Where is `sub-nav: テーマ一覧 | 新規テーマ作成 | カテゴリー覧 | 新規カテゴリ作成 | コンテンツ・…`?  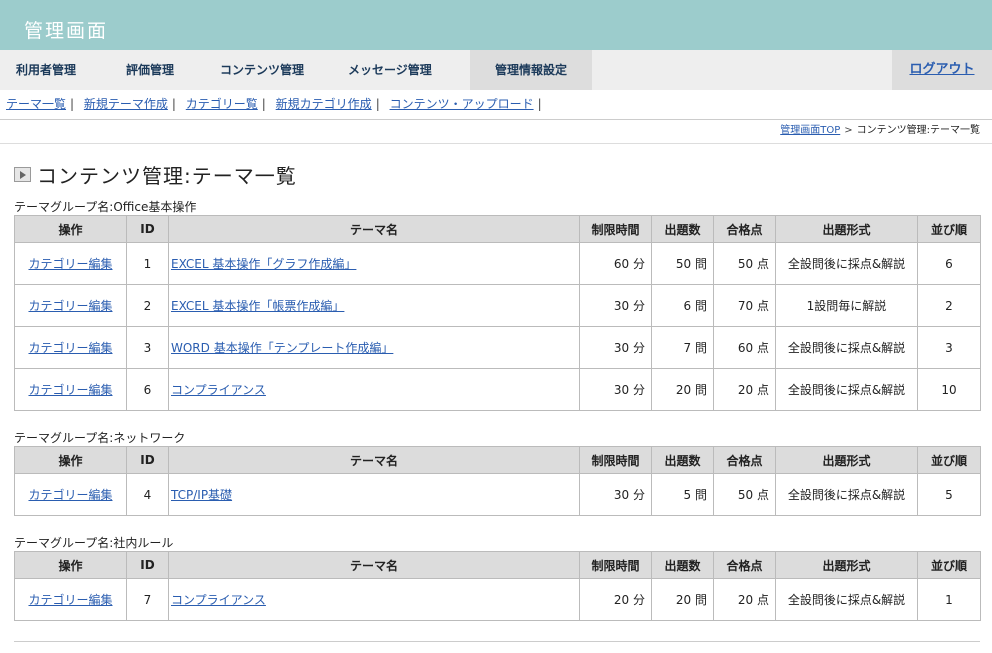 sub-nav: テーマ一覧 | 新規テーマ作成 | カテゴリー覧 | 新規カテゴリ作成 | コンテンツ・… is located at coordinates (496, 105).